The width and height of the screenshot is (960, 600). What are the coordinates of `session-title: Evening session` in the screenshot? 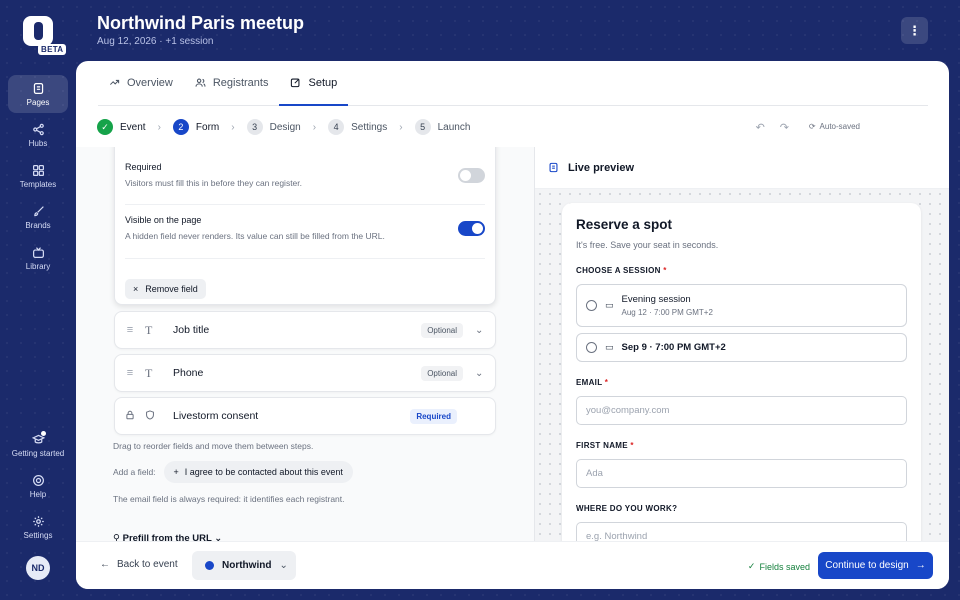 It's located at (656, 299).